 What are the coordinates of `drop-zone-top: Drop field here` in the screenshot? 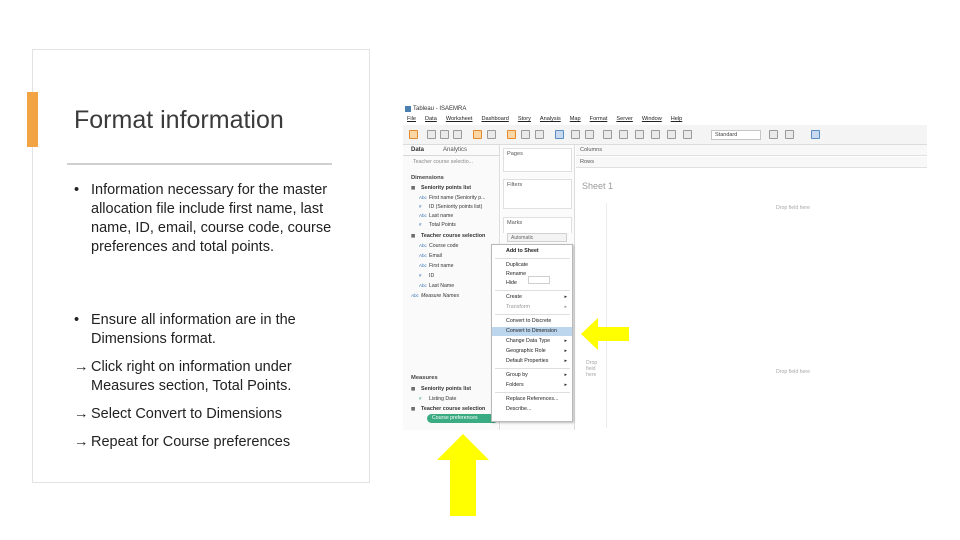 It's located at (793, 208).